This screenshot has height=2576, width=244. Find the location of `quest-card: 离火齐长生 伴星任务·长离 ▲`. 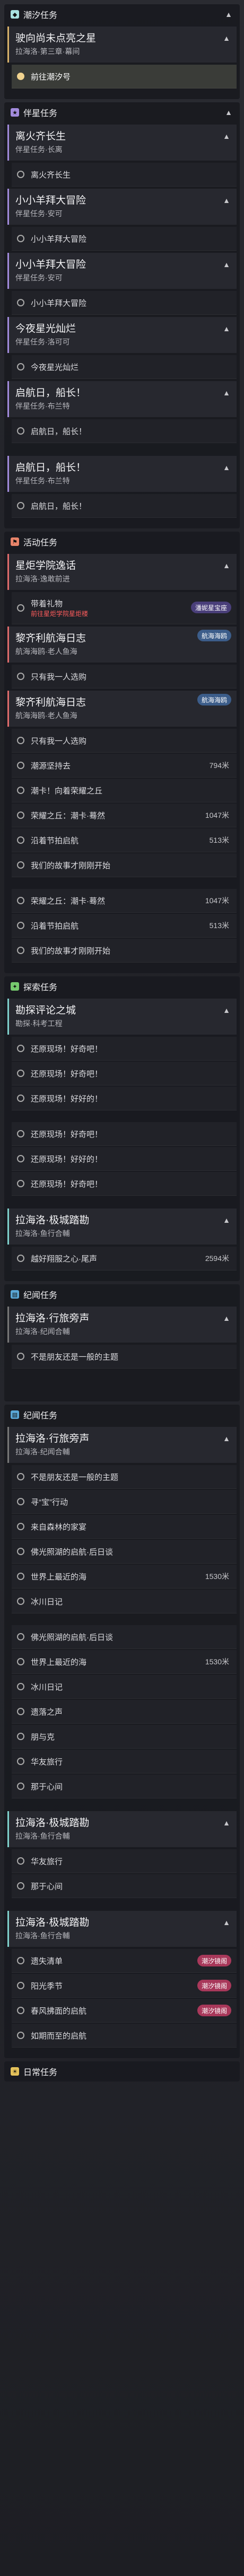

quest-card: 离火齐长生 伴星任务·长离 ▲ is located at coordinates (122, 143).